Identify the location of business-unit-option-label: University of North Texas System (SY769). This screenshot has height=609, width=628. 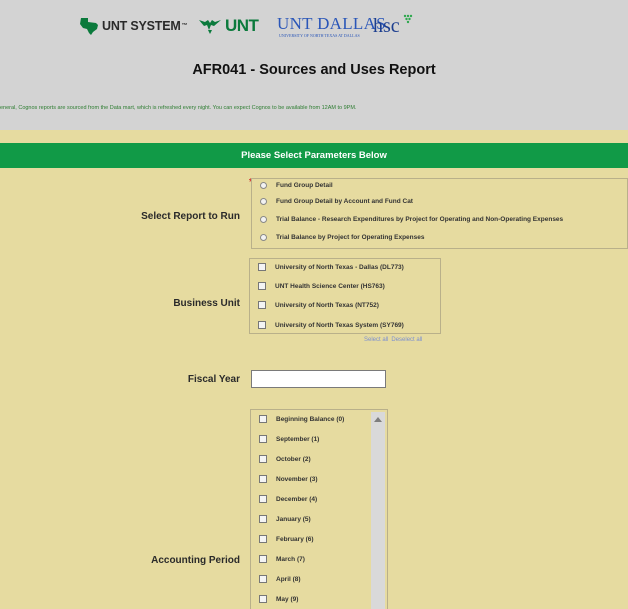
(339, 325).